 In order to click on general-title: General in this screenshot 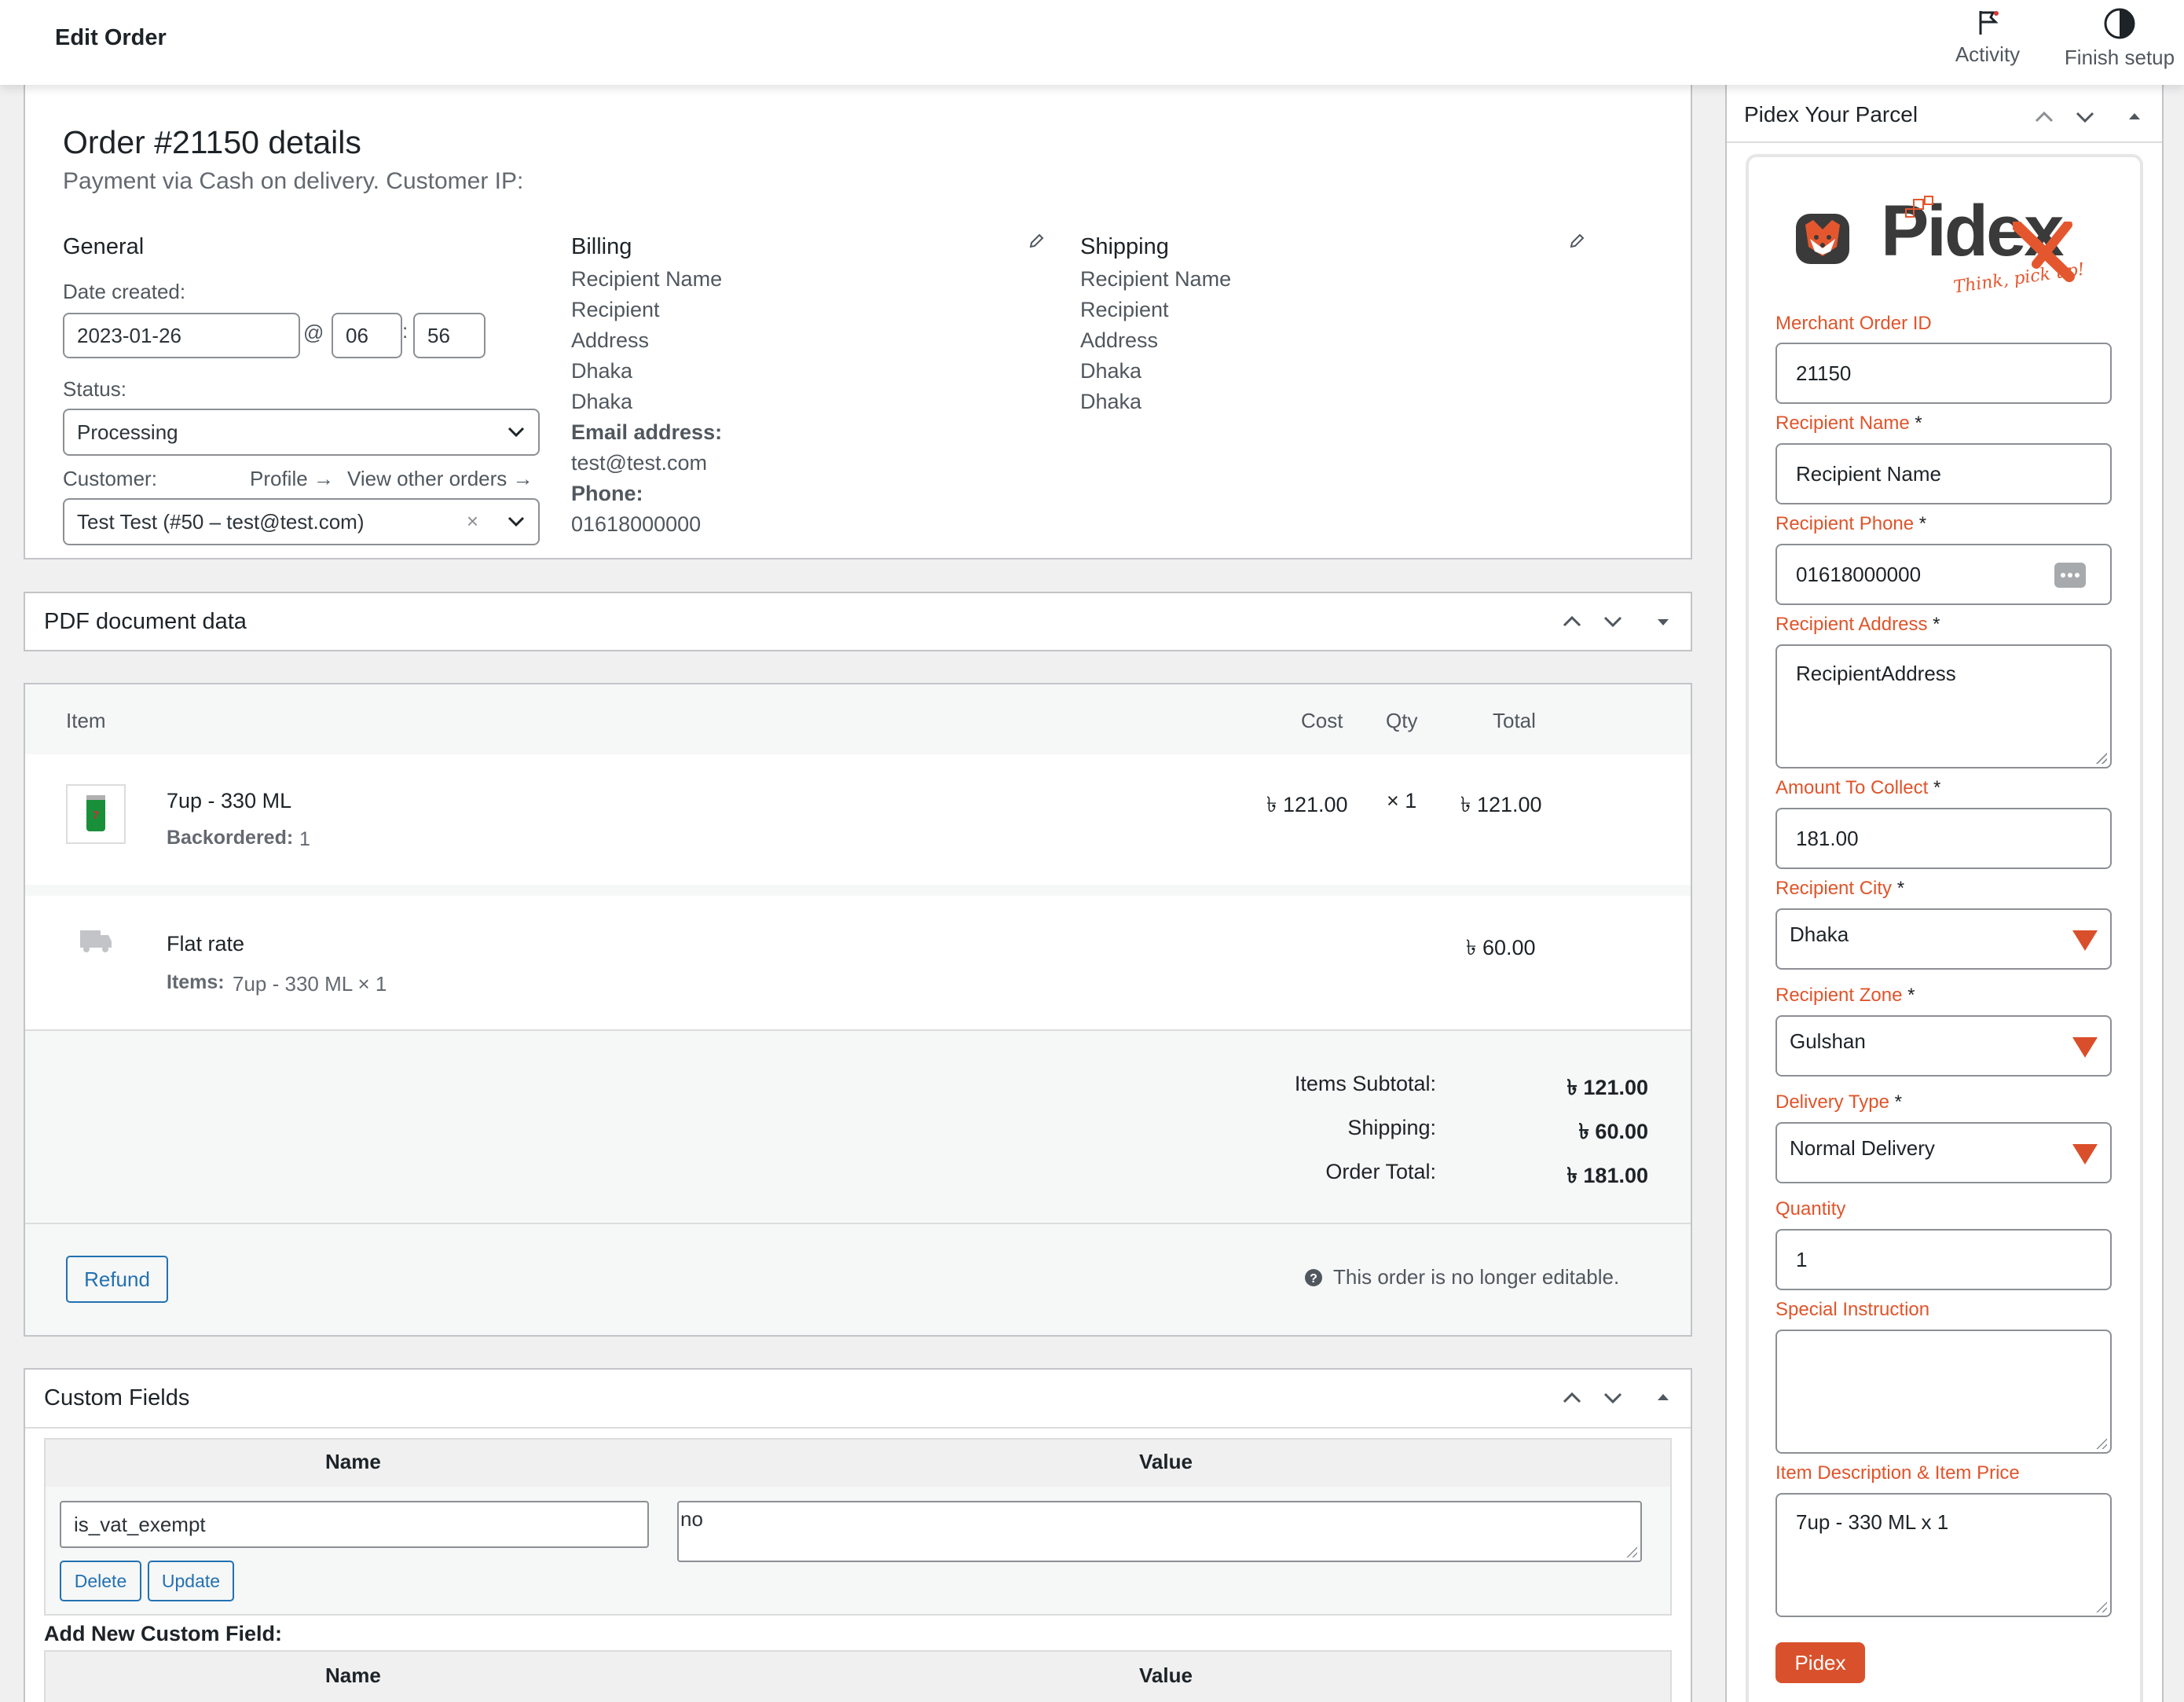, I will do `click(104, 246)`.